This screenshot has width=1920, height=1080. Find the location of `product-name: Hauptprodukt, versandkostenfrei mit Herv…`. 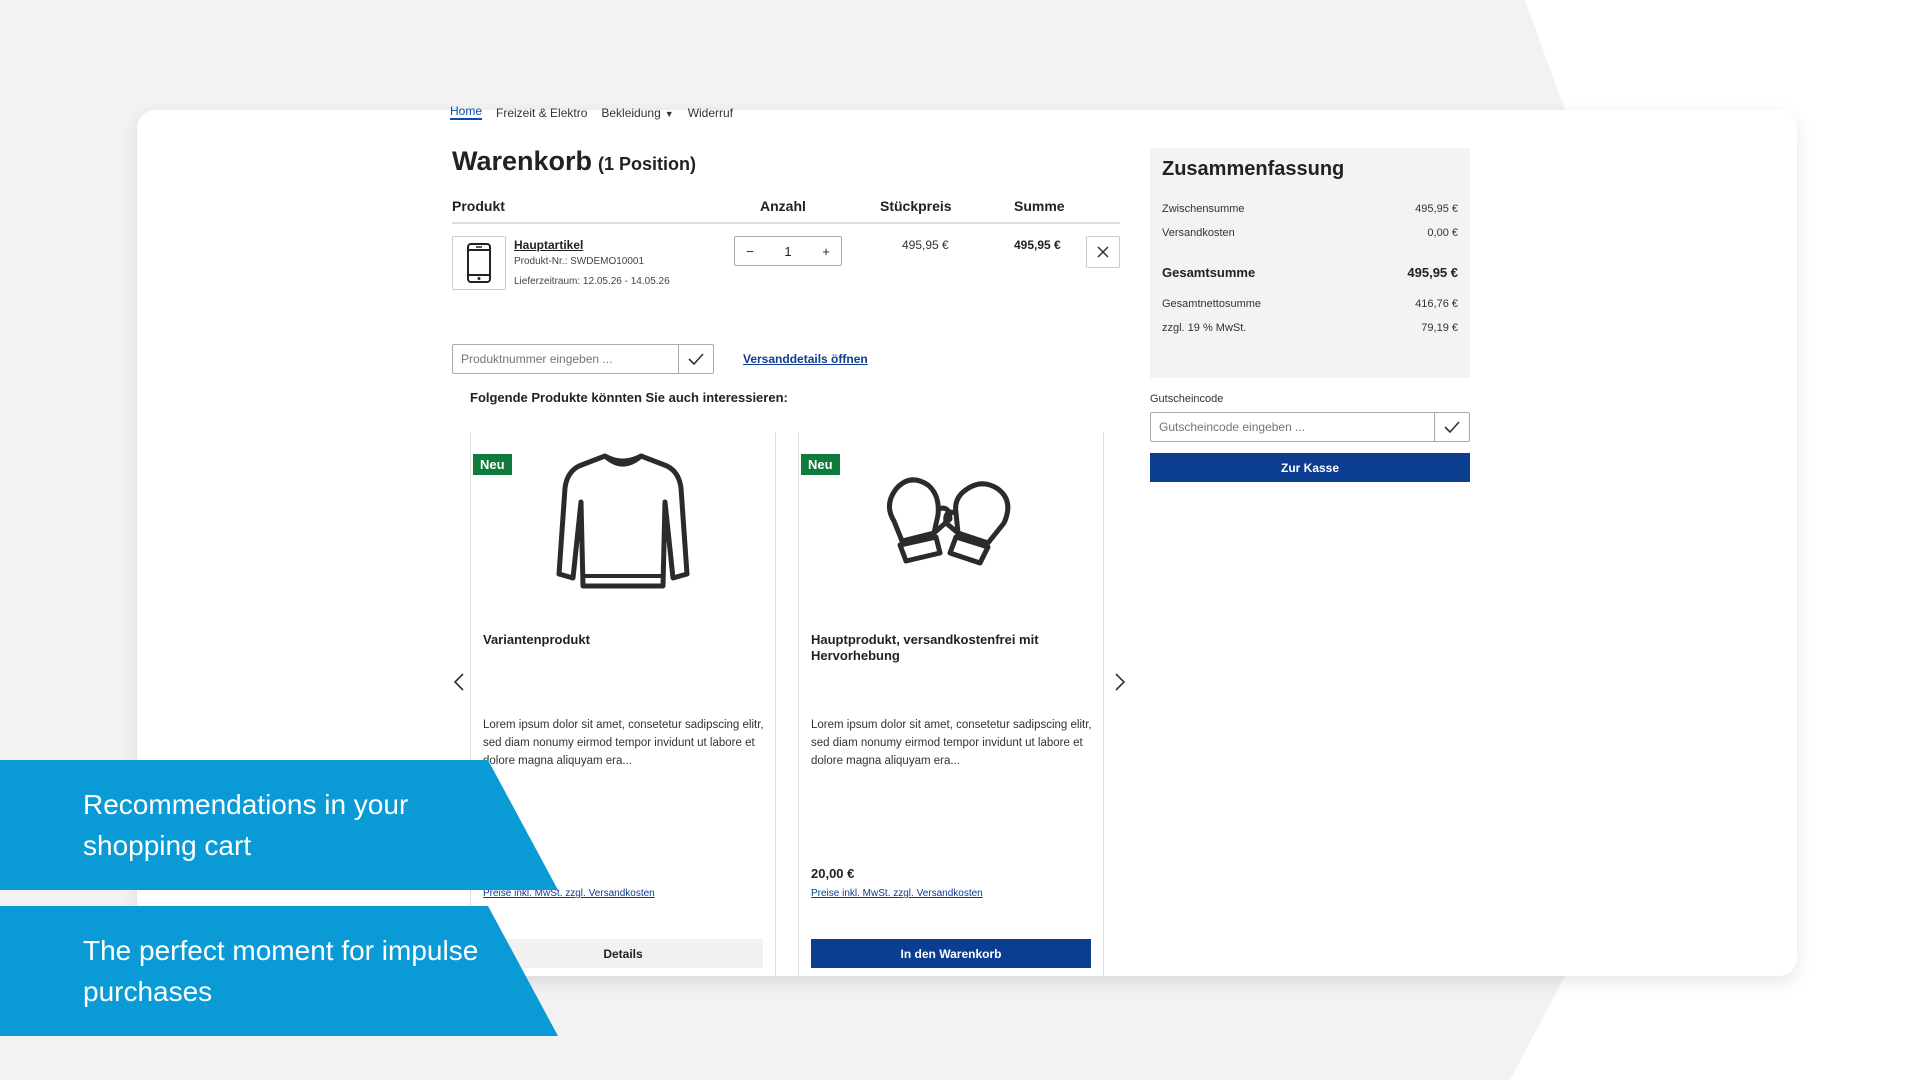

product-name: Hauptprodukt, versandkostenfrei mit Herv… is located at coordinates (956, 648).